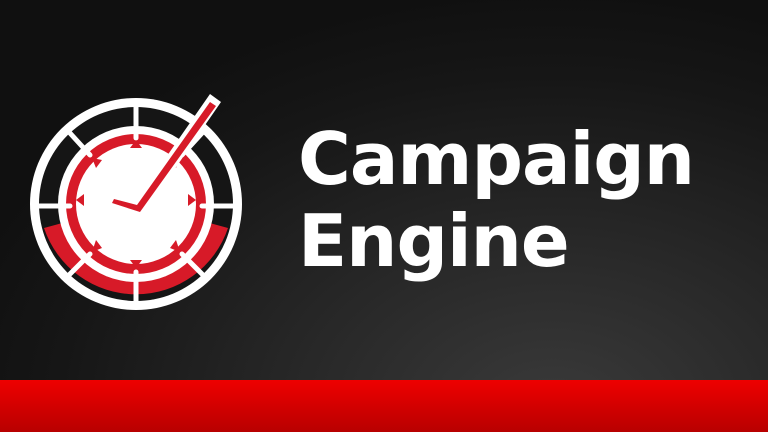 The height and width of the screenshot is (432, 768). I want to click on bottom-accent-stripe, so click(384, 406).